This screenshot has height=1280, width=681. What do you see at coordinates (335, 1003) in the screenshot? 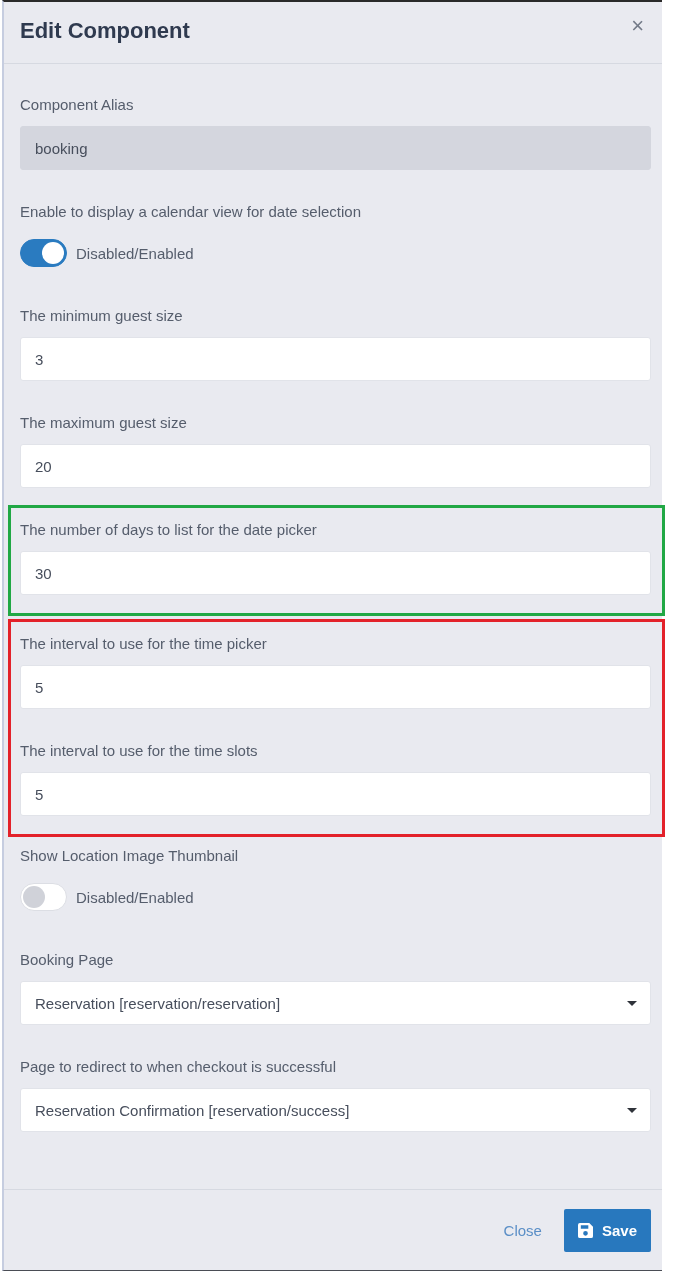
I see `select-field: Reservation [reservation/reservation]` at bounding box center [335, 1003].